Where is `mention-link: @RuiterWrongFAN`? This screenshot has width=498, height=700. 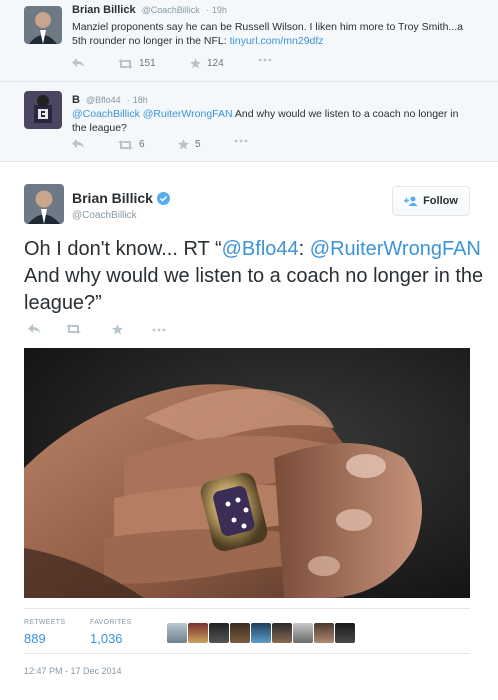
mention-link: @RuiterWrongFAN is located at coordinates (395, 249).